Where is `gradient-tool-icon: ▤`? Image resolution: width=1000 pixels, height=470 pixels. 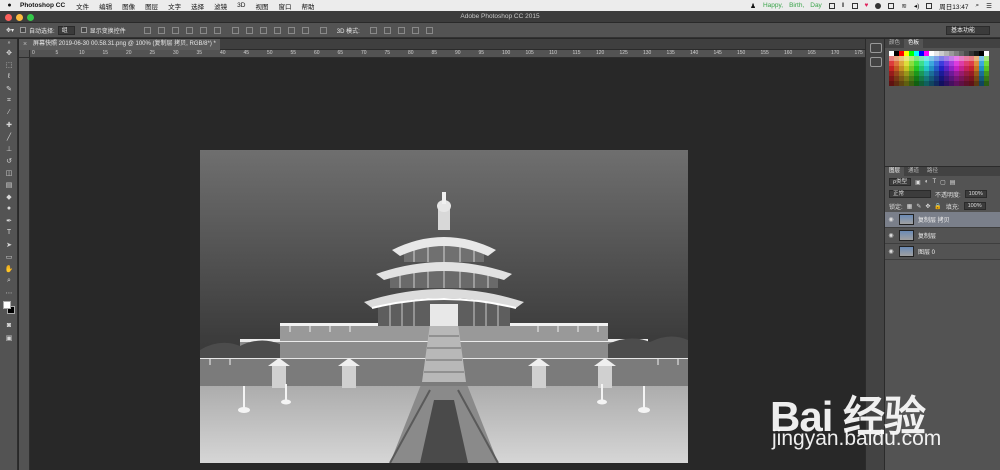 gradient-tool-icon: ▤ is located at coordinates (9, 184).